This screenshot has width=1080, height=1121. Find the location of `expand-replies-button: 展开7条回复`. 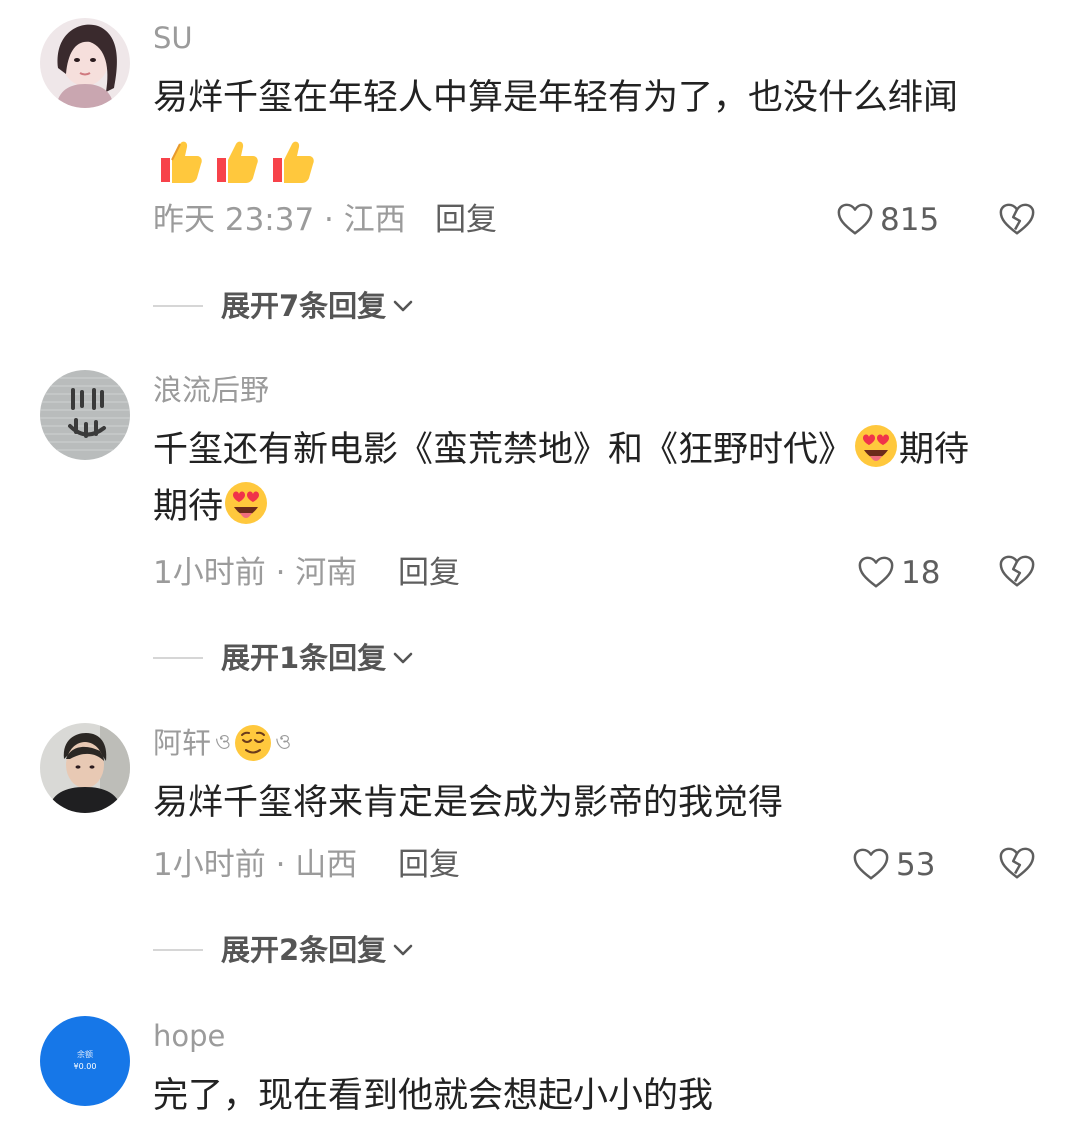

expand-replies-button: 展开7条回复 is located at coordinates (283, 306).